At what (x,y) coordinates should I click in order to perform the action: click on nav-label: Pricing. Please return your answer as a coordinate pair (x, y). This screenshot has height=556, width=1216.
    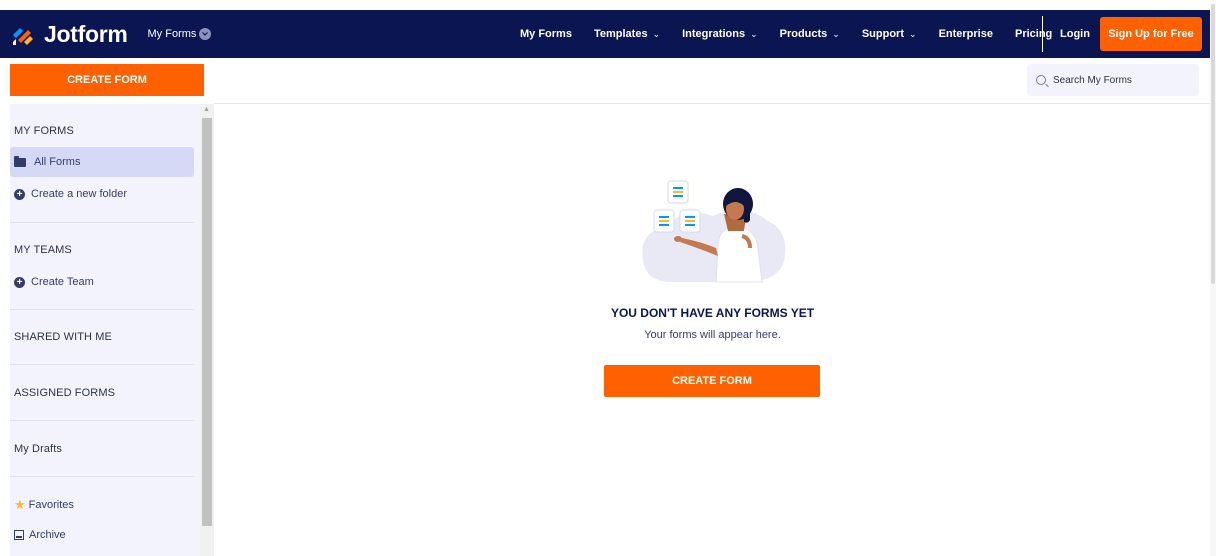
    Looking at the image, I should click on (1033, 34).